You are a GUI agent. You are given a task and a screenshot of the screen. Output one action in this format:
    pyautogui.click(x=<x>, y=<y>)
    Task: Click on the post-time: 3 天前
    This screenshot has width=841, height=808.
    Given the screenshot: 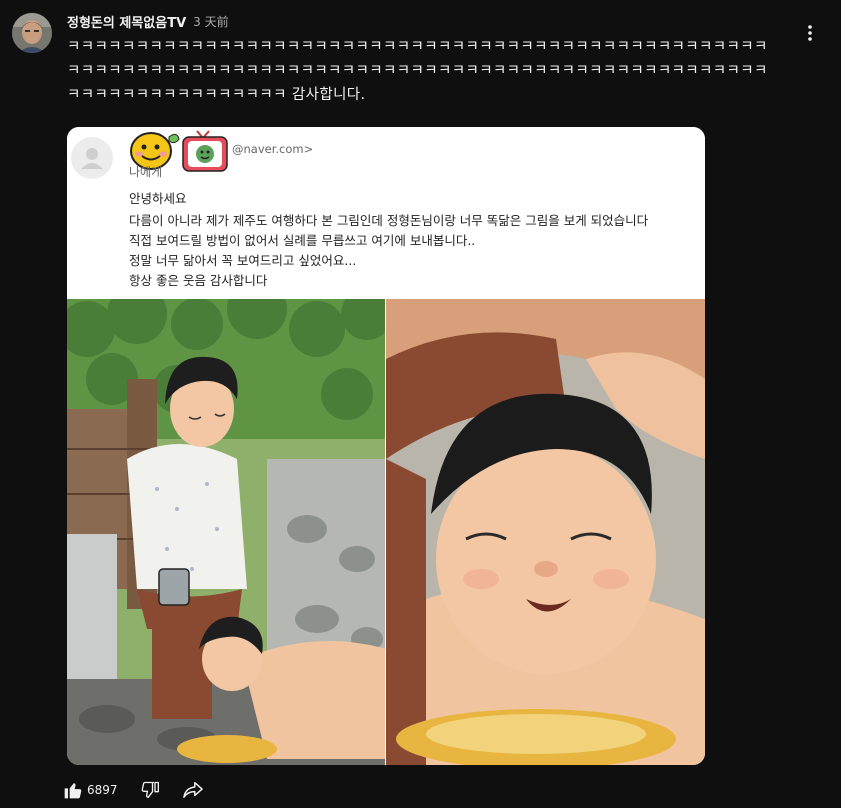 What is the action you would take?
    pyautogui.click(x=210, y=21)
    